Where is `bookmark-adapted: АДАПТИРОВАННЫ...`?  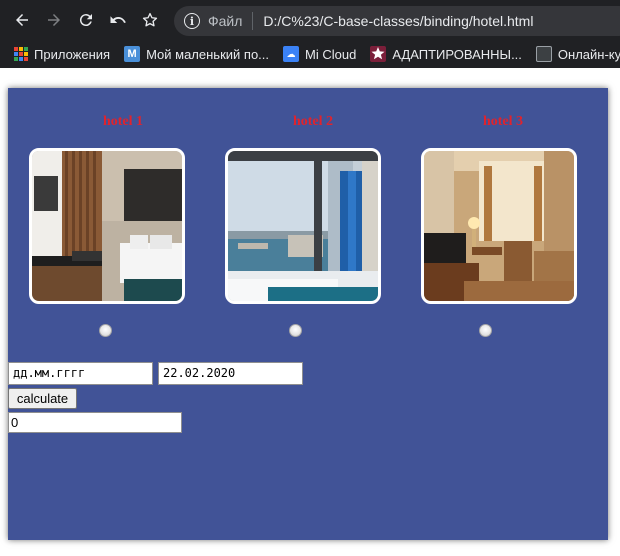
bookmark-adapted: АДАПТИРОВАННЫ... is located at coordinates (446, 54).